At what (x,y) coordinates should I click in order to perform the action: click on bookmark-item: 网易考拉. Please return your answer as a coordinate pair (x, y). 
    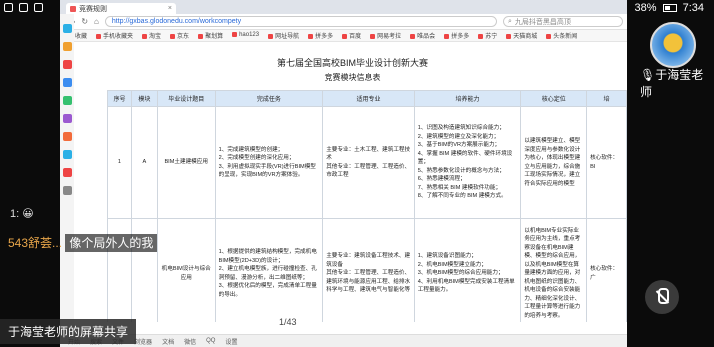
    Looking at the image, I should click on (385, 35).